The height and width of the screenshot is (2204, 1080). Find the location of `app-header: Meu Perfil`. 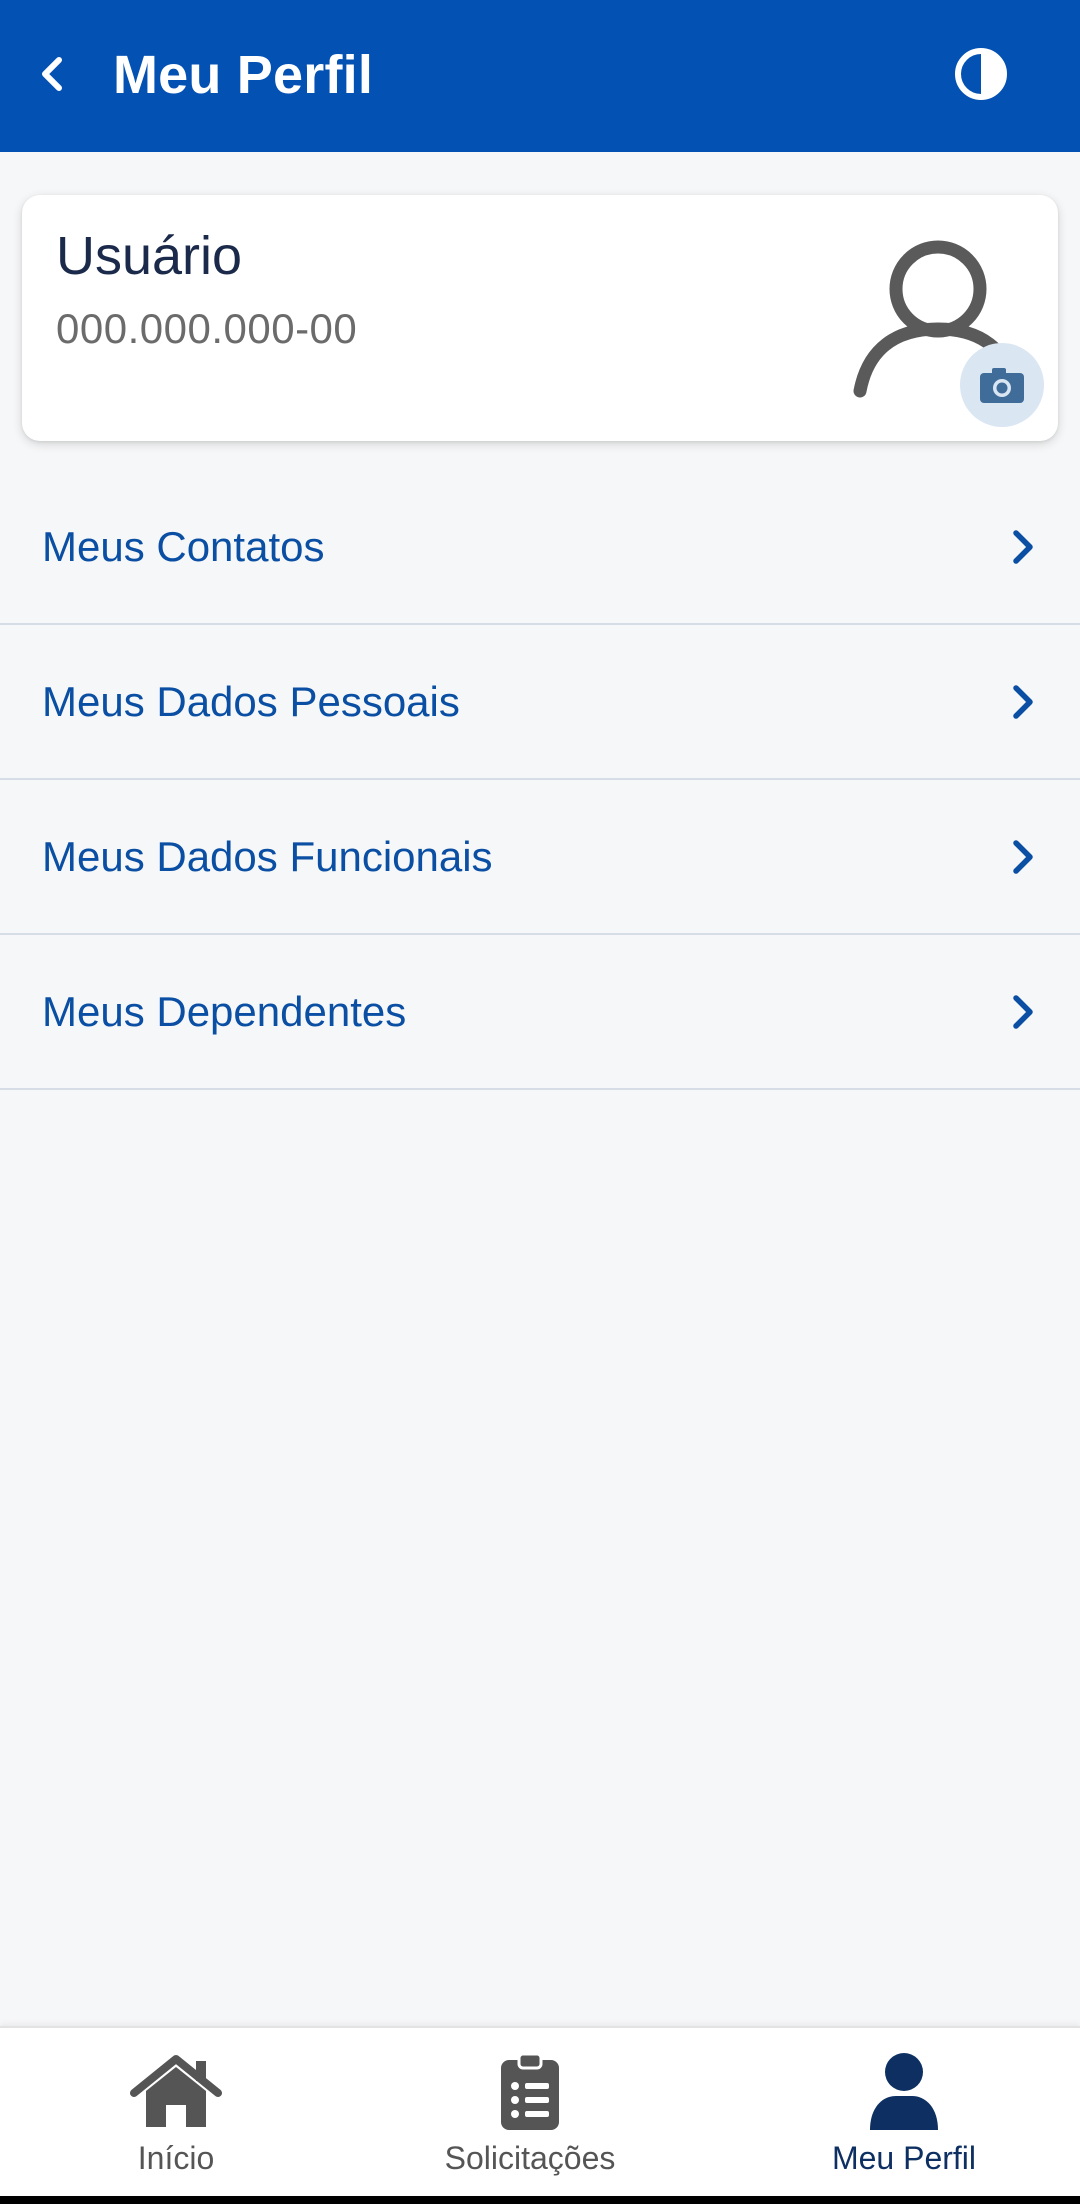

app-header: Meu Perfil is located at coordinates (540, 76).